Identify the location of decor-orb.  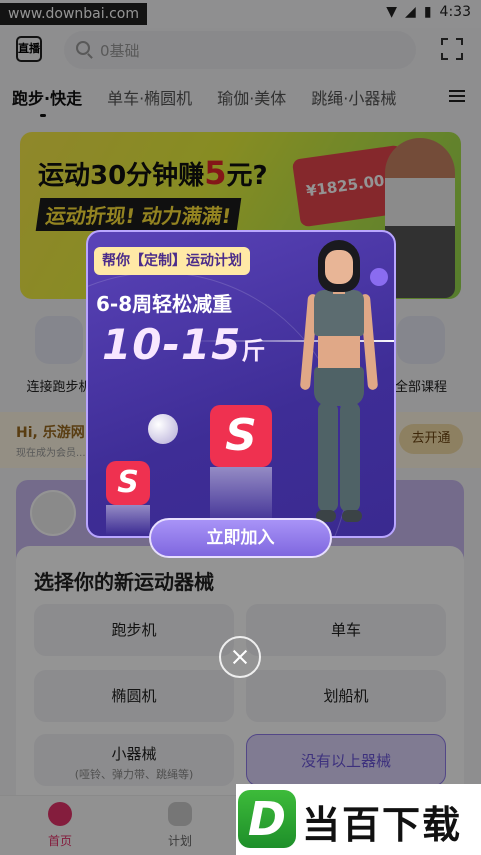
(163, 429).